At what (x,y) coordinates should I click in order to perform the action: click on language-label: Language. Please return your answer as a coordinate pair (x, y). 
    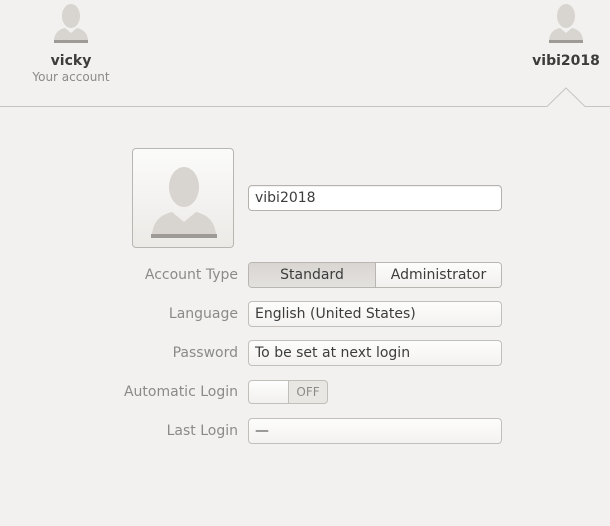
    Looking at the image, I should click on (203, 314).